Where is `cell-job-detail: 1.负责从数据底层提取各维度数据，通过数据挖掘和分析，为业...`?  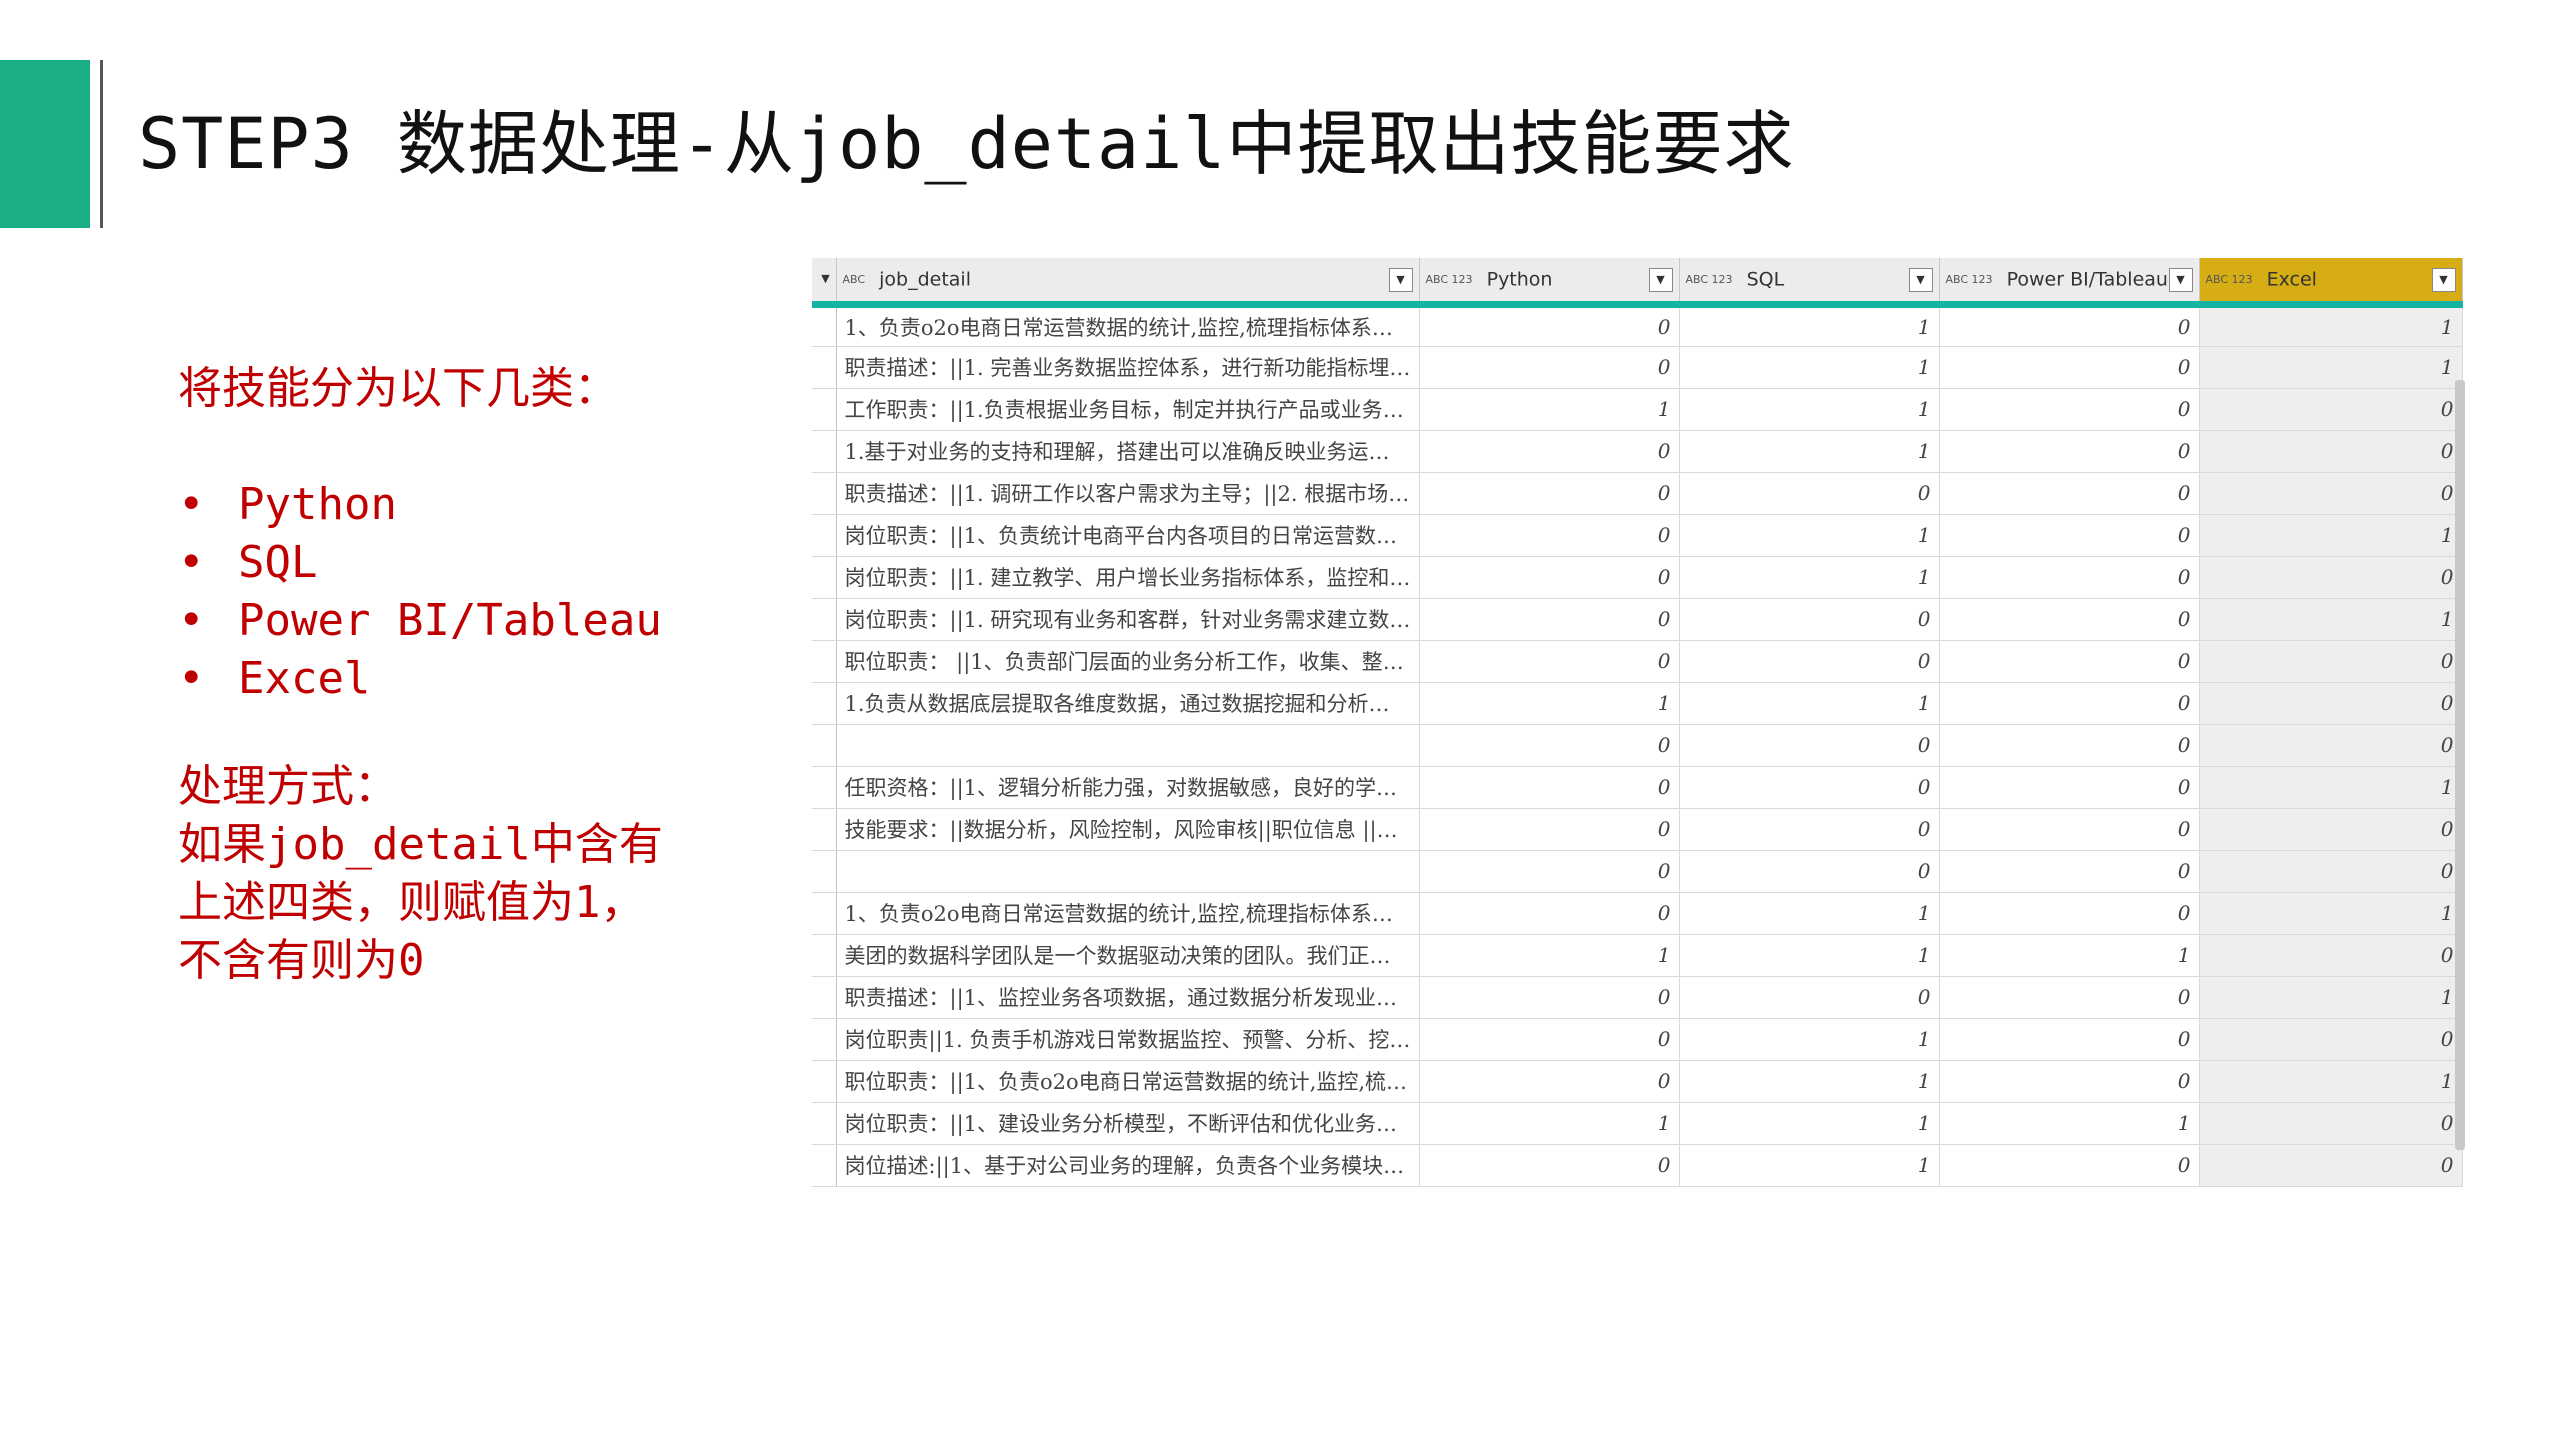
cell-job-detail: 1.负责从数据底层提取各维度数据，通过数据挖掘和分析，为业... is located at coordinates (1128, 703).